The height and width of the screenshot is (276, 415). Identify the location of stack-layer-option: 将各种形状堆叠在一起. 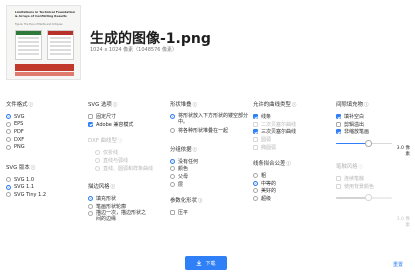
(209, 131).